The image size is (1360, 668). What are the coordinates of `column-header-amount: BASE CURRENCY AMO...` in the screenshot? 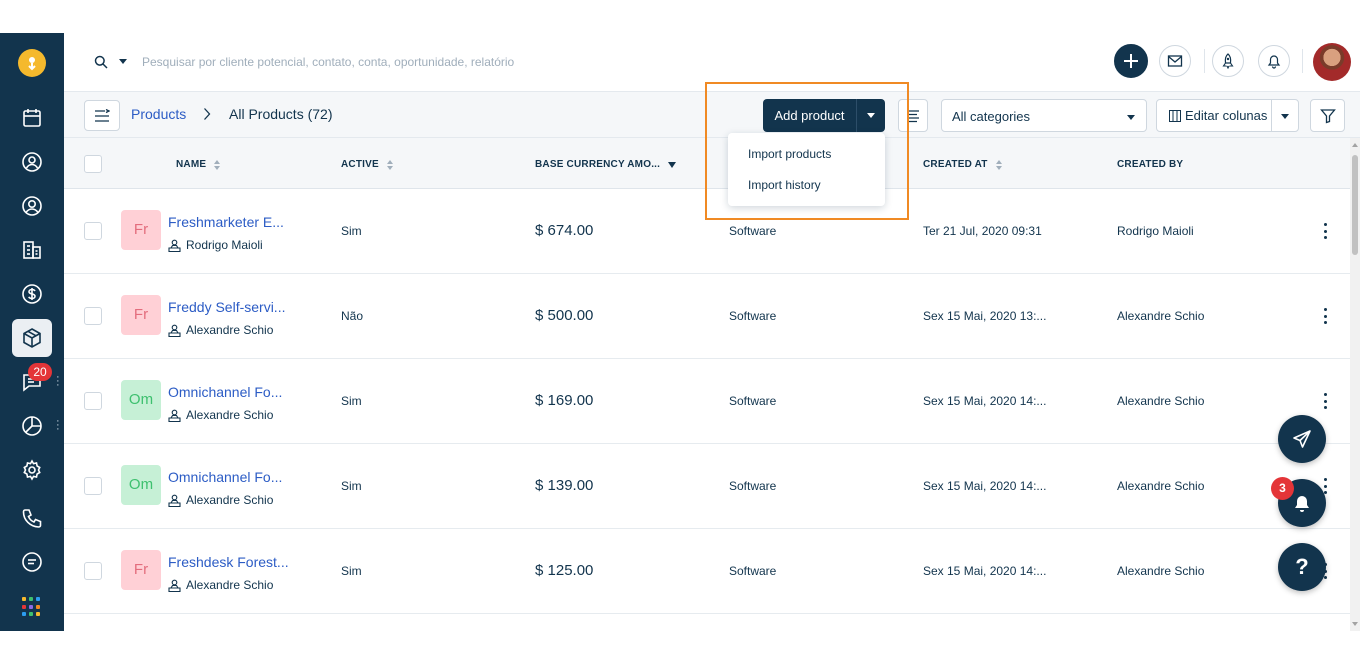 It's located at (606, 164).